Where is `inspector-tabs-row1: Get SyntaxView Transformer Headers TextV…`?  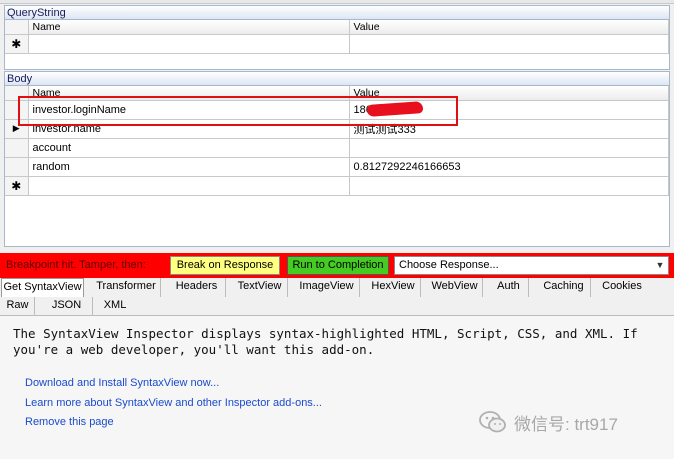 inspector-tabs-row1: Get SyntaxView Transformer Headers TextV… is located at coordinates (337, 287).